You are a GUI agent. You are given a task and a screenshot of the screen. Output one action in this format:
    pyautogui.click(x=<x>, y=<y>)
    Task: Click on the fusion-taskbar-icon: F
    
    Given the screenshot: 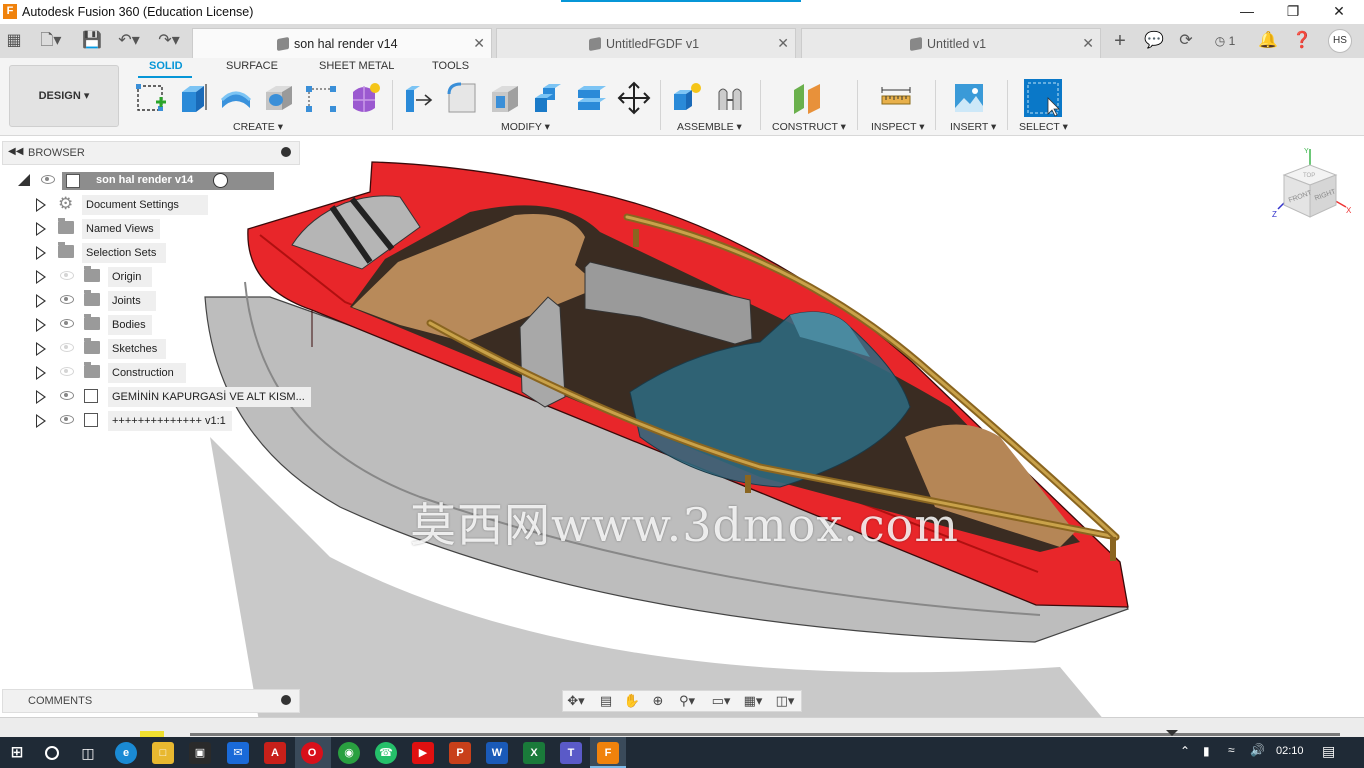 What is the action you would take?
    pyautogui.click(x=608, y=753)
    